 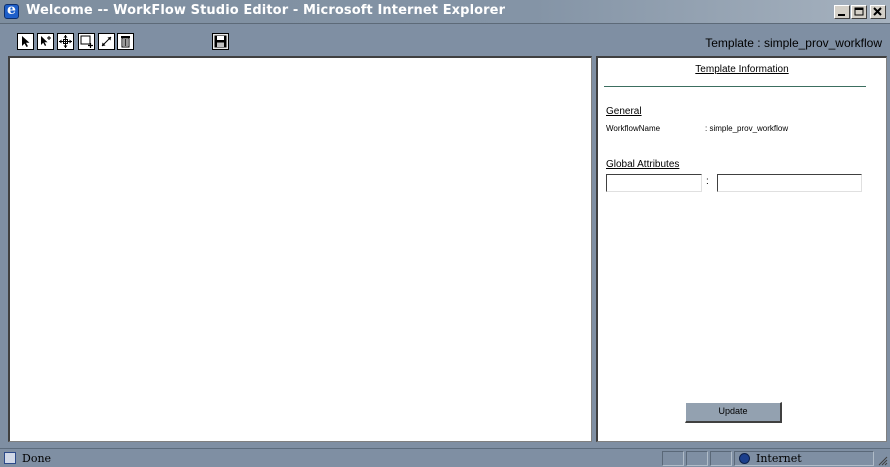 I want to click on status-cell-progress, so click(x=673, y=458).